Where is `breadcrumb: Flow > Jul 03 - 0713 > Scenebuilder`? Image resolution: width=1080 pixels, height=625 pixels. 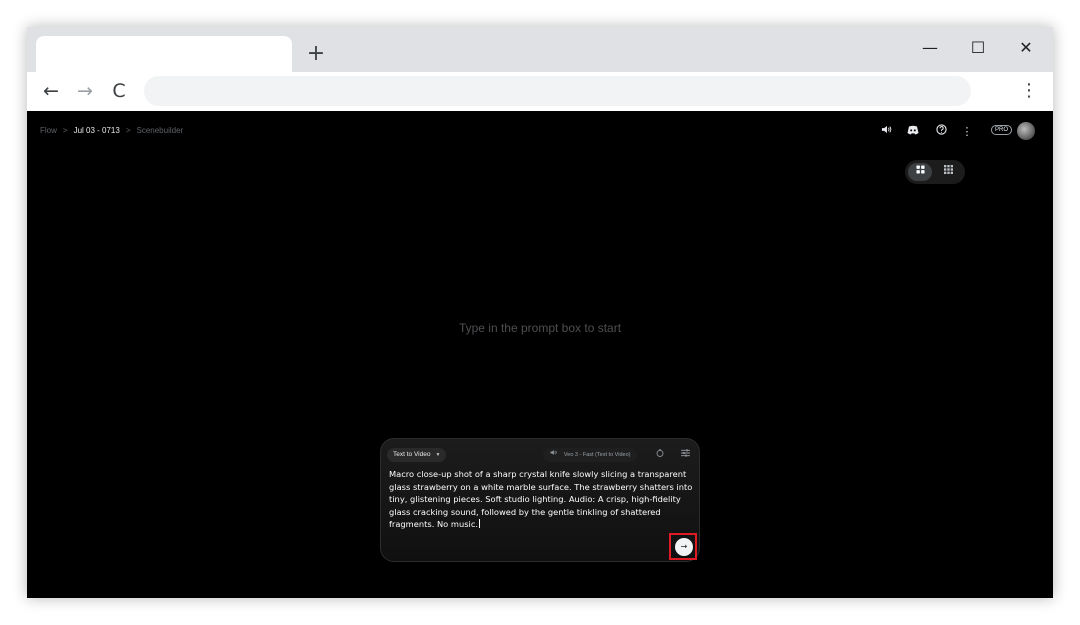
breadcrumb: Flow > Jul 03 - 0713 > Scenebuilder is located at coordinates (111, 130).